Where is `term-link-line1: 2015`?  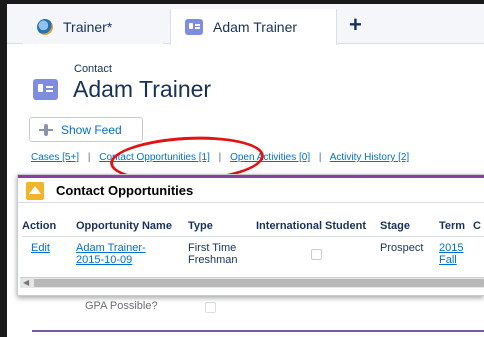 term-link-line1: 2015 is located at coordinates (451, 248).